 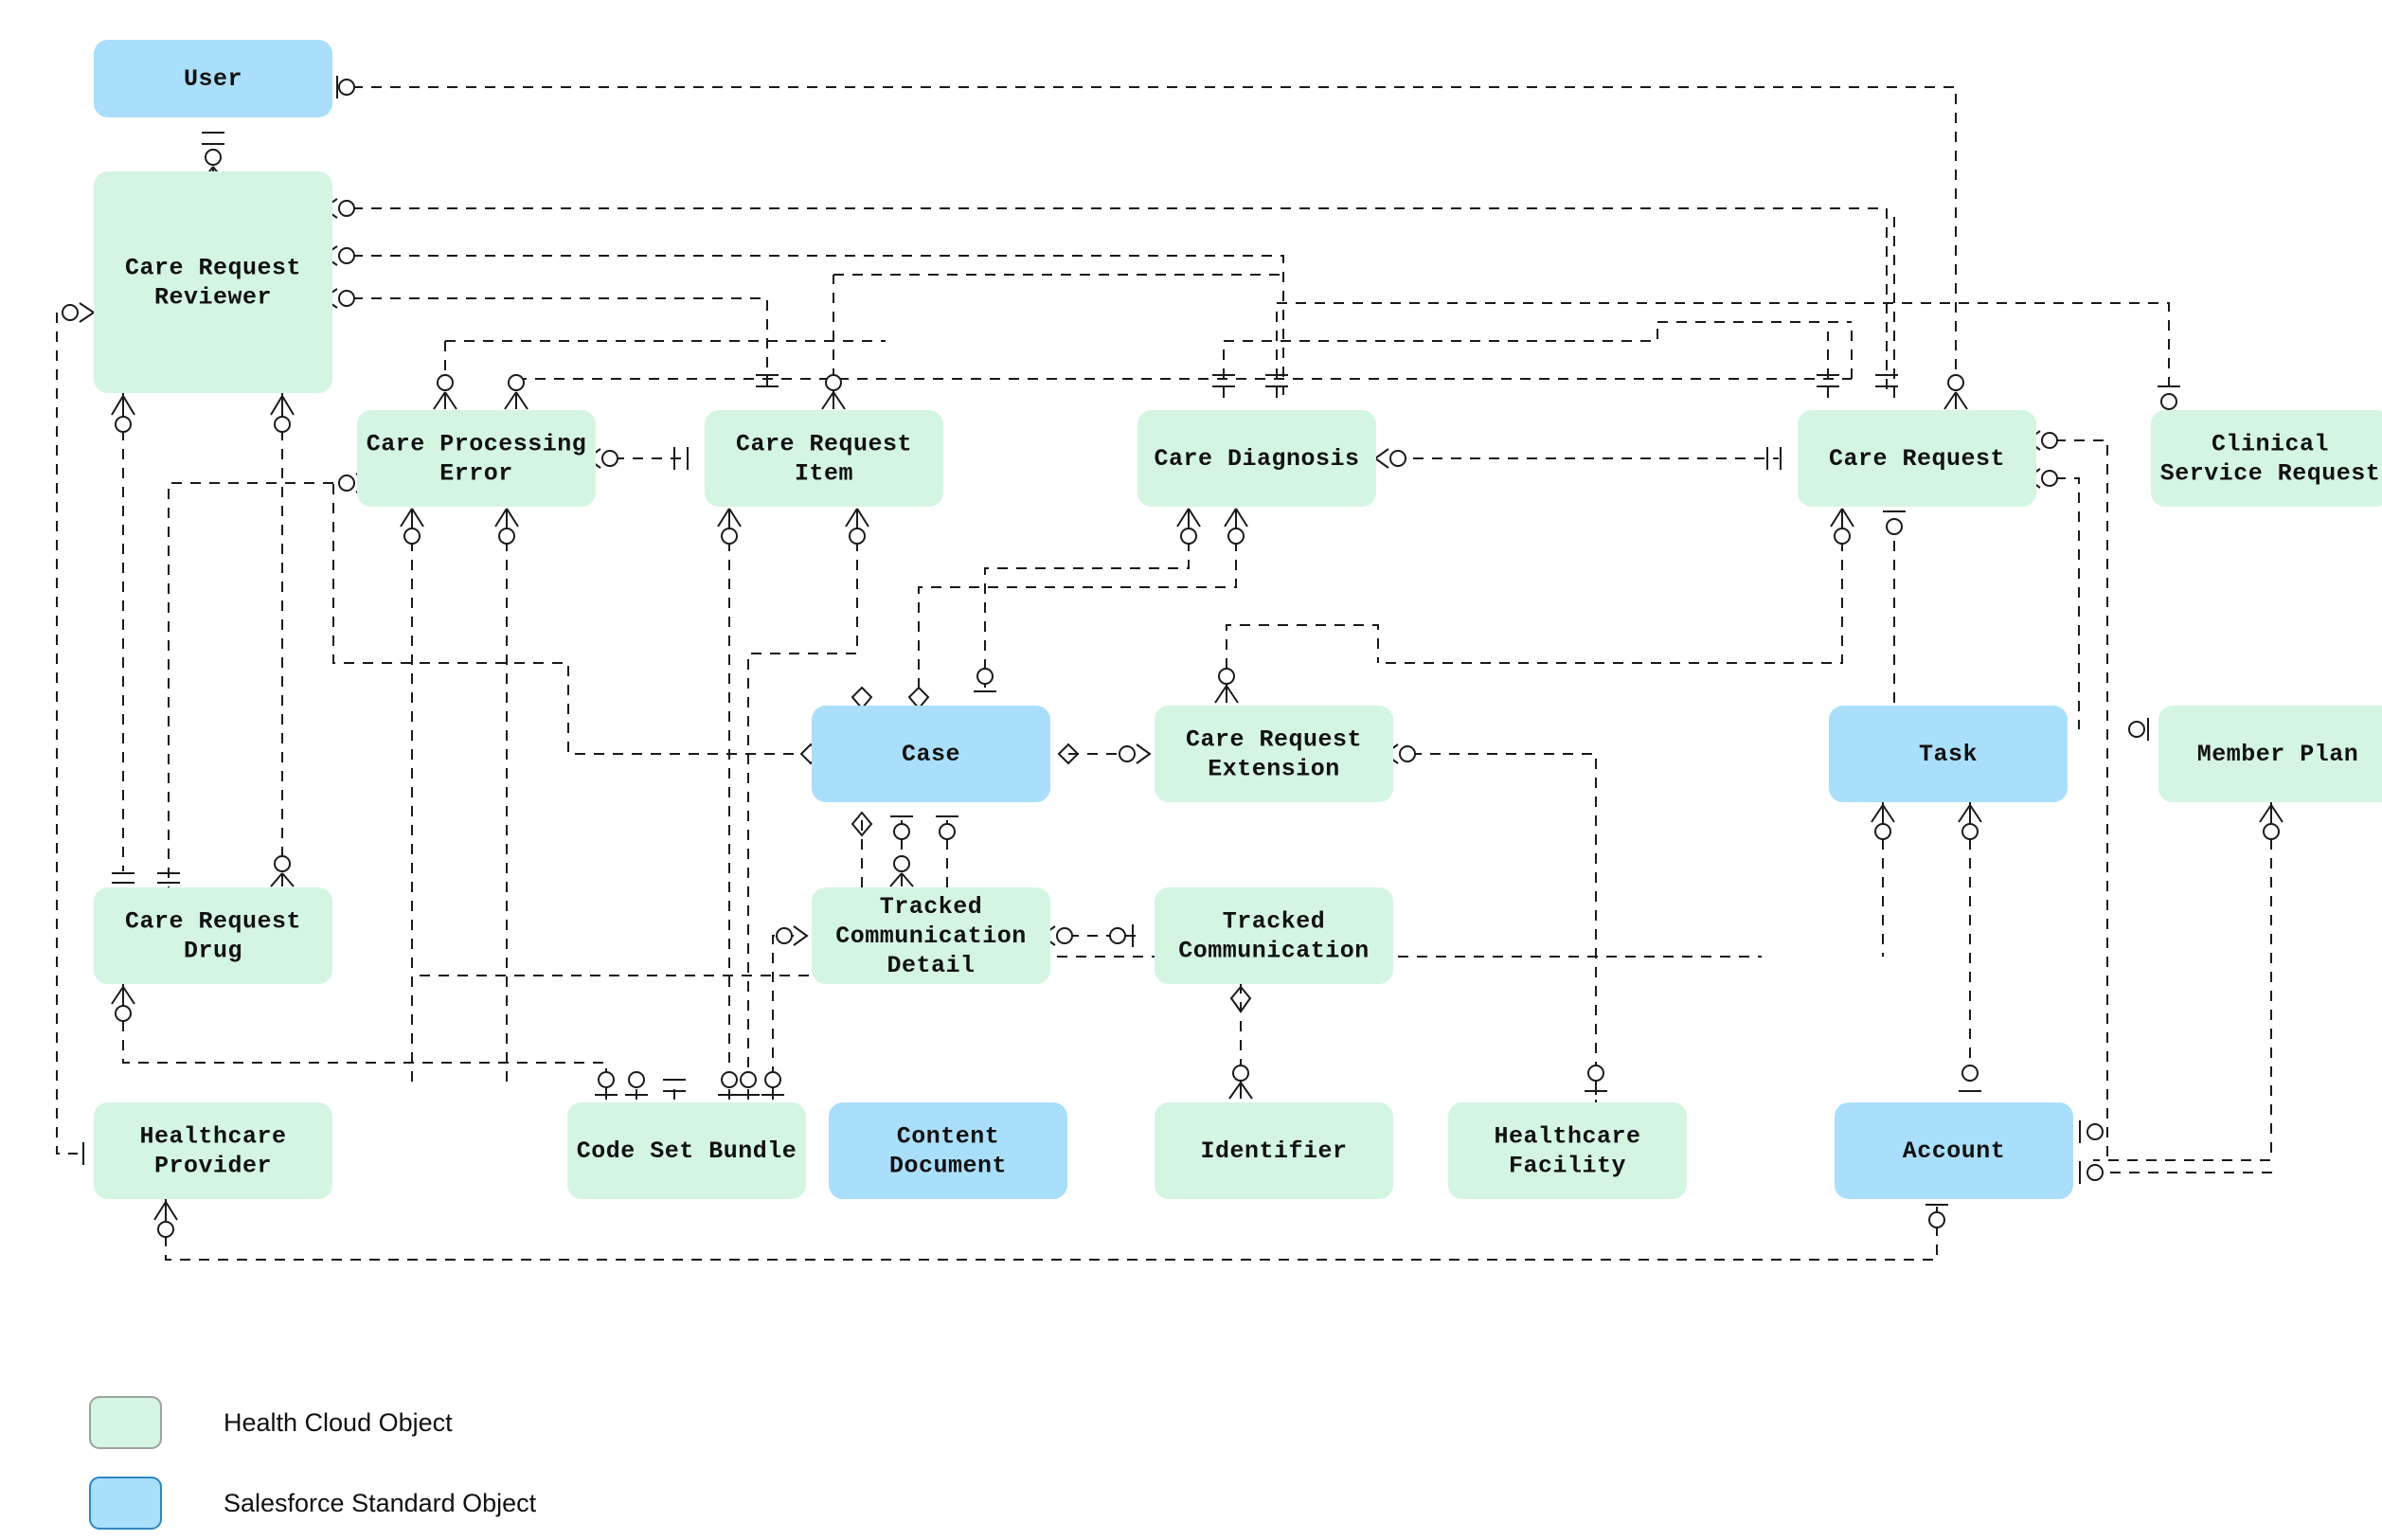 What do you see at coordinates (640, 898) in the screenshot?
I see `link-case-bot-a` at bounding box center [640, 898].